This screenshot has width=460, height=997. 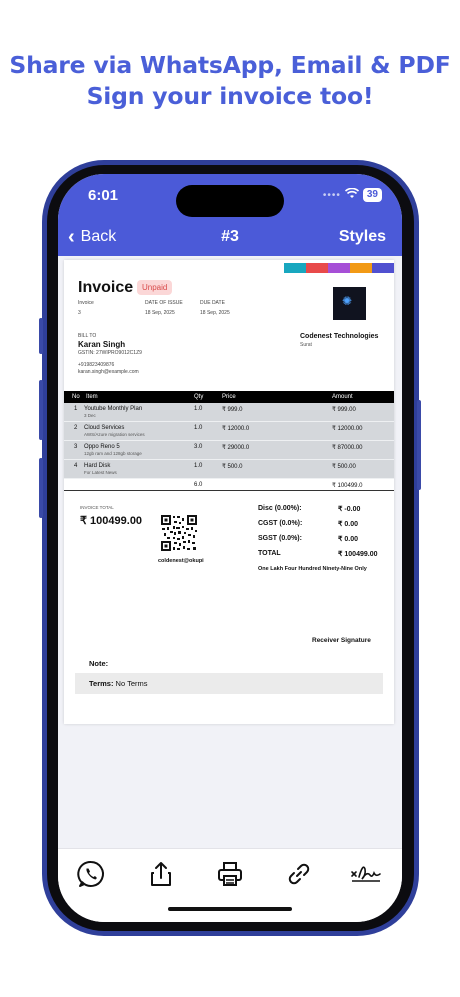 I want to click on table-total-row: 6.0 ₹ 100499.0, so click(x=229, y=485).